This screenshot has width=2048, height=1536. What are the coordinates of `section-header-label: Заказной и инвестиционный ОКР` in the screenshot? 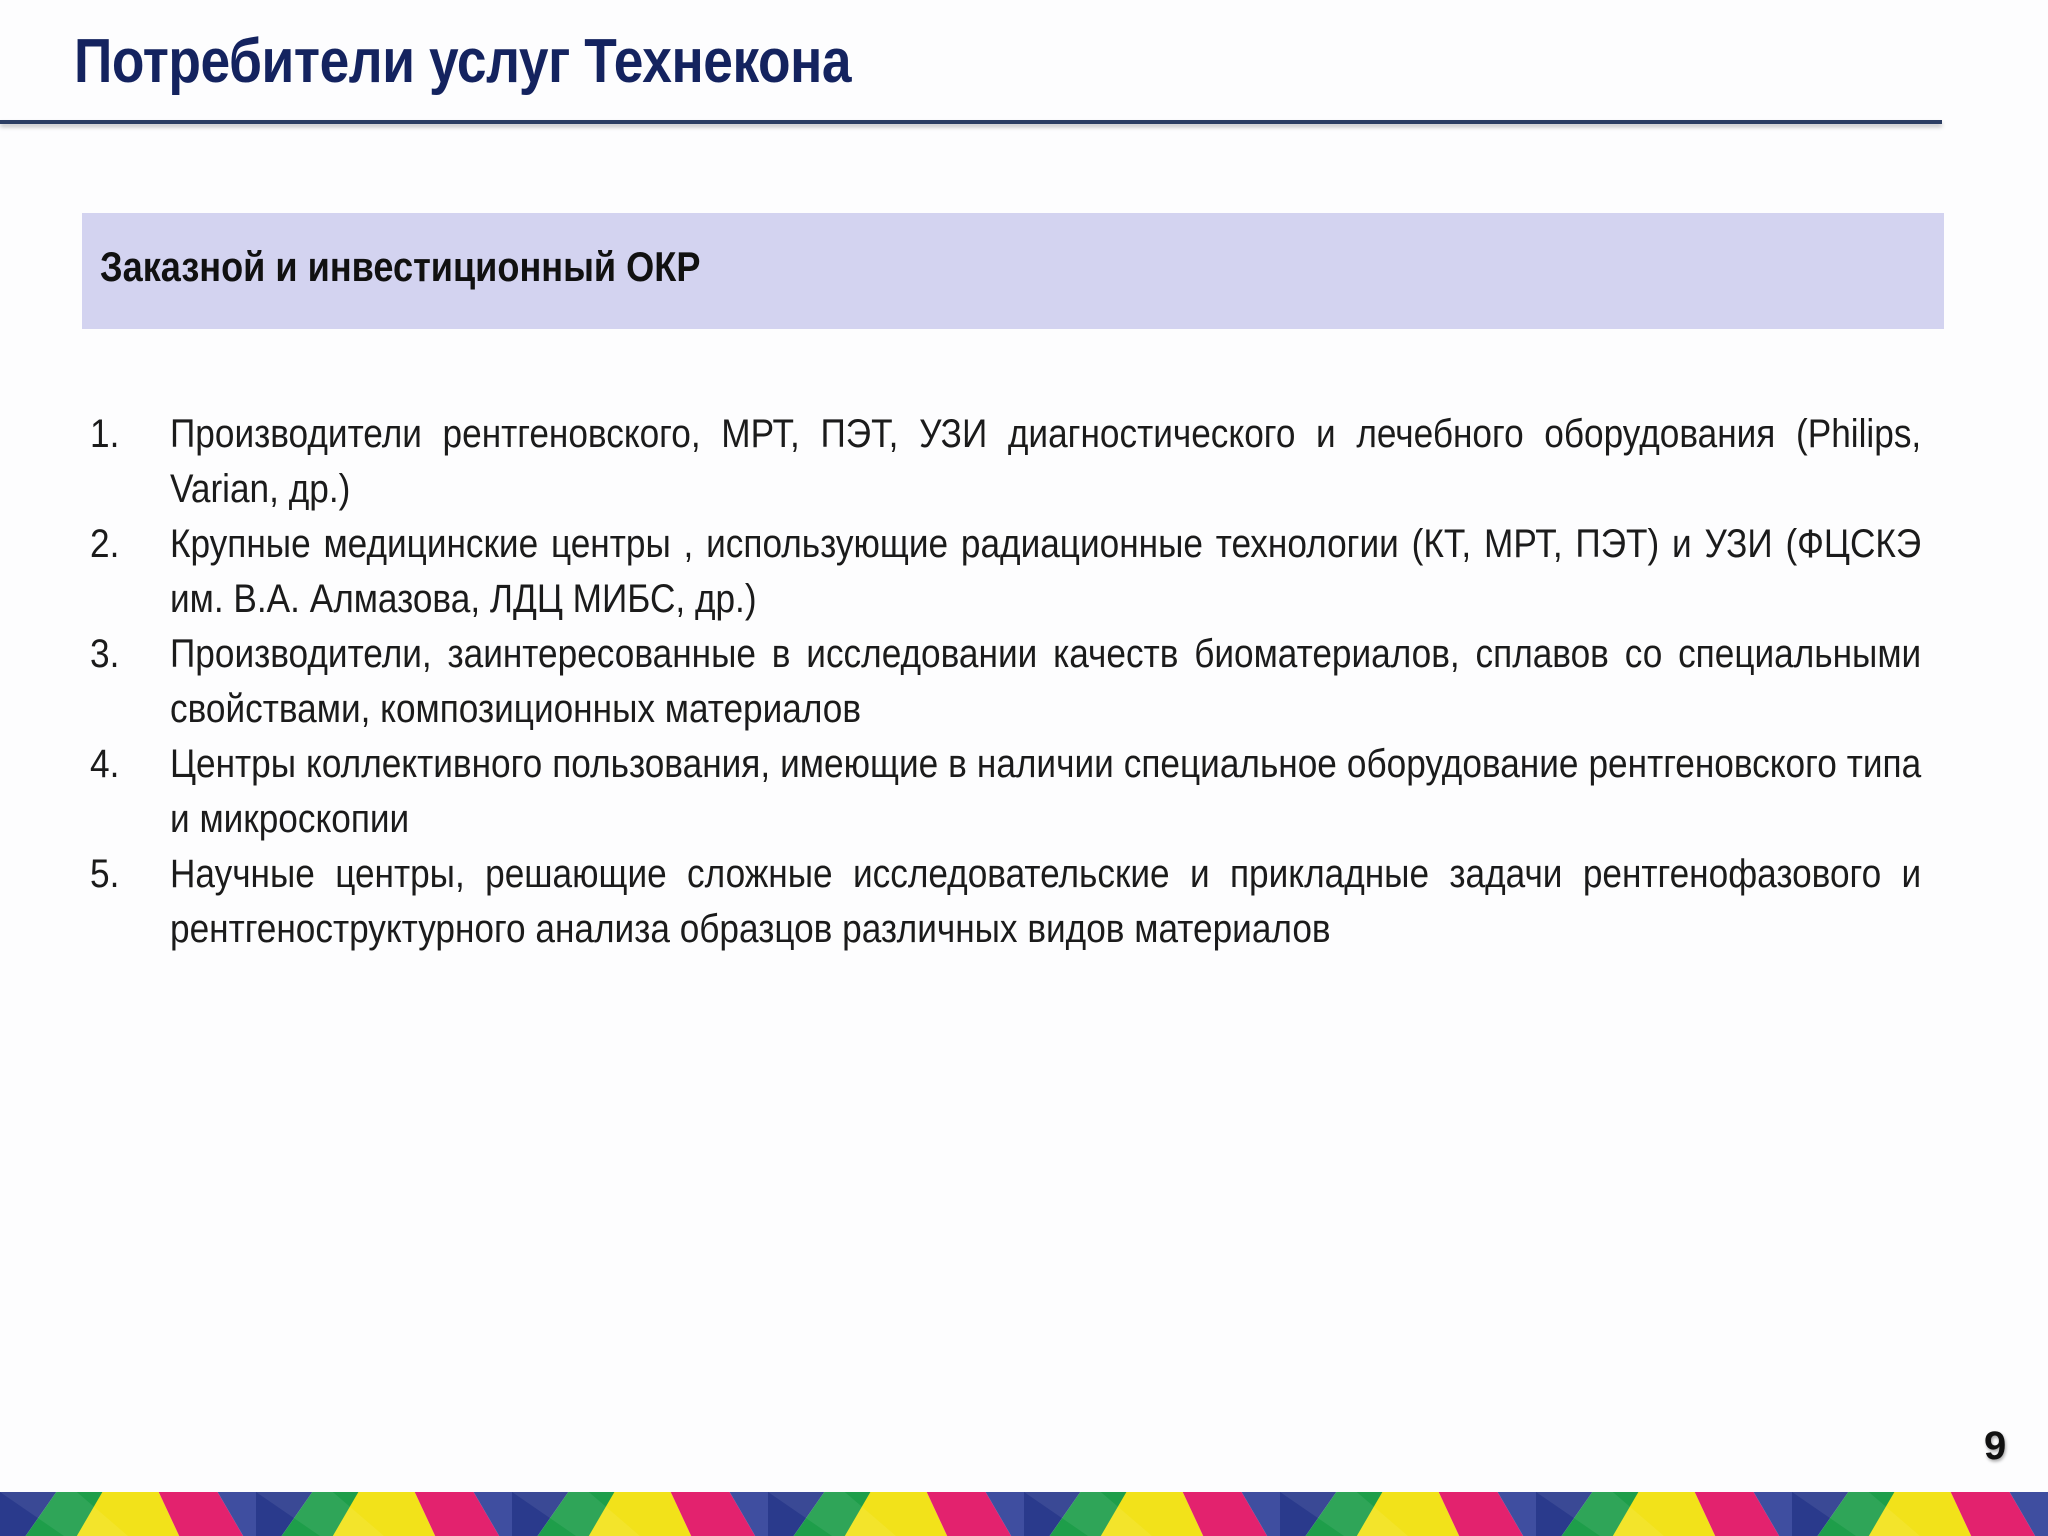 It's located at (400, 266).